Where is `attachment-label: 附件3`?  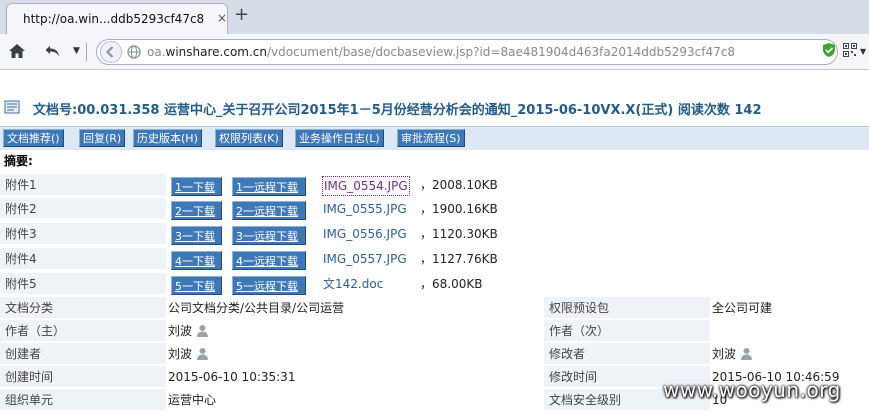
attachment-label: 附件3 is located at coordinates (83, 234).